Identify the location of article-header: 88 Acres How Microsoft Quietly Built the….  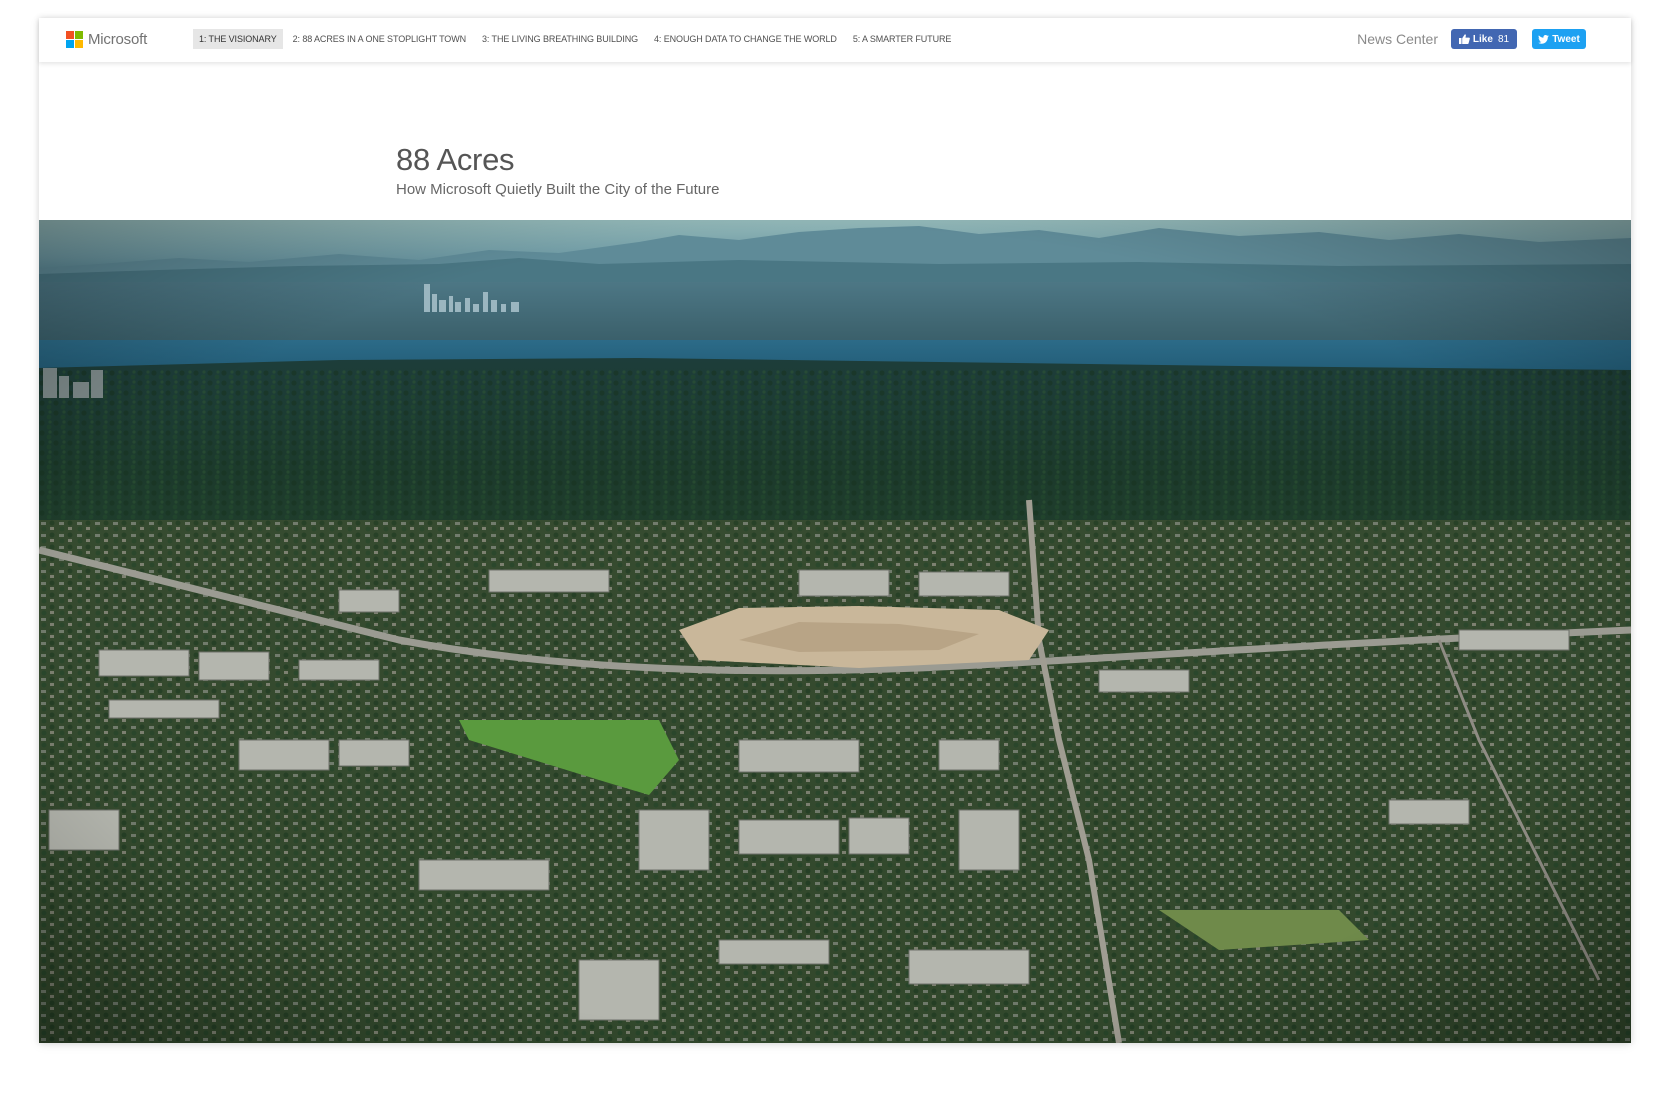
(557, 170).